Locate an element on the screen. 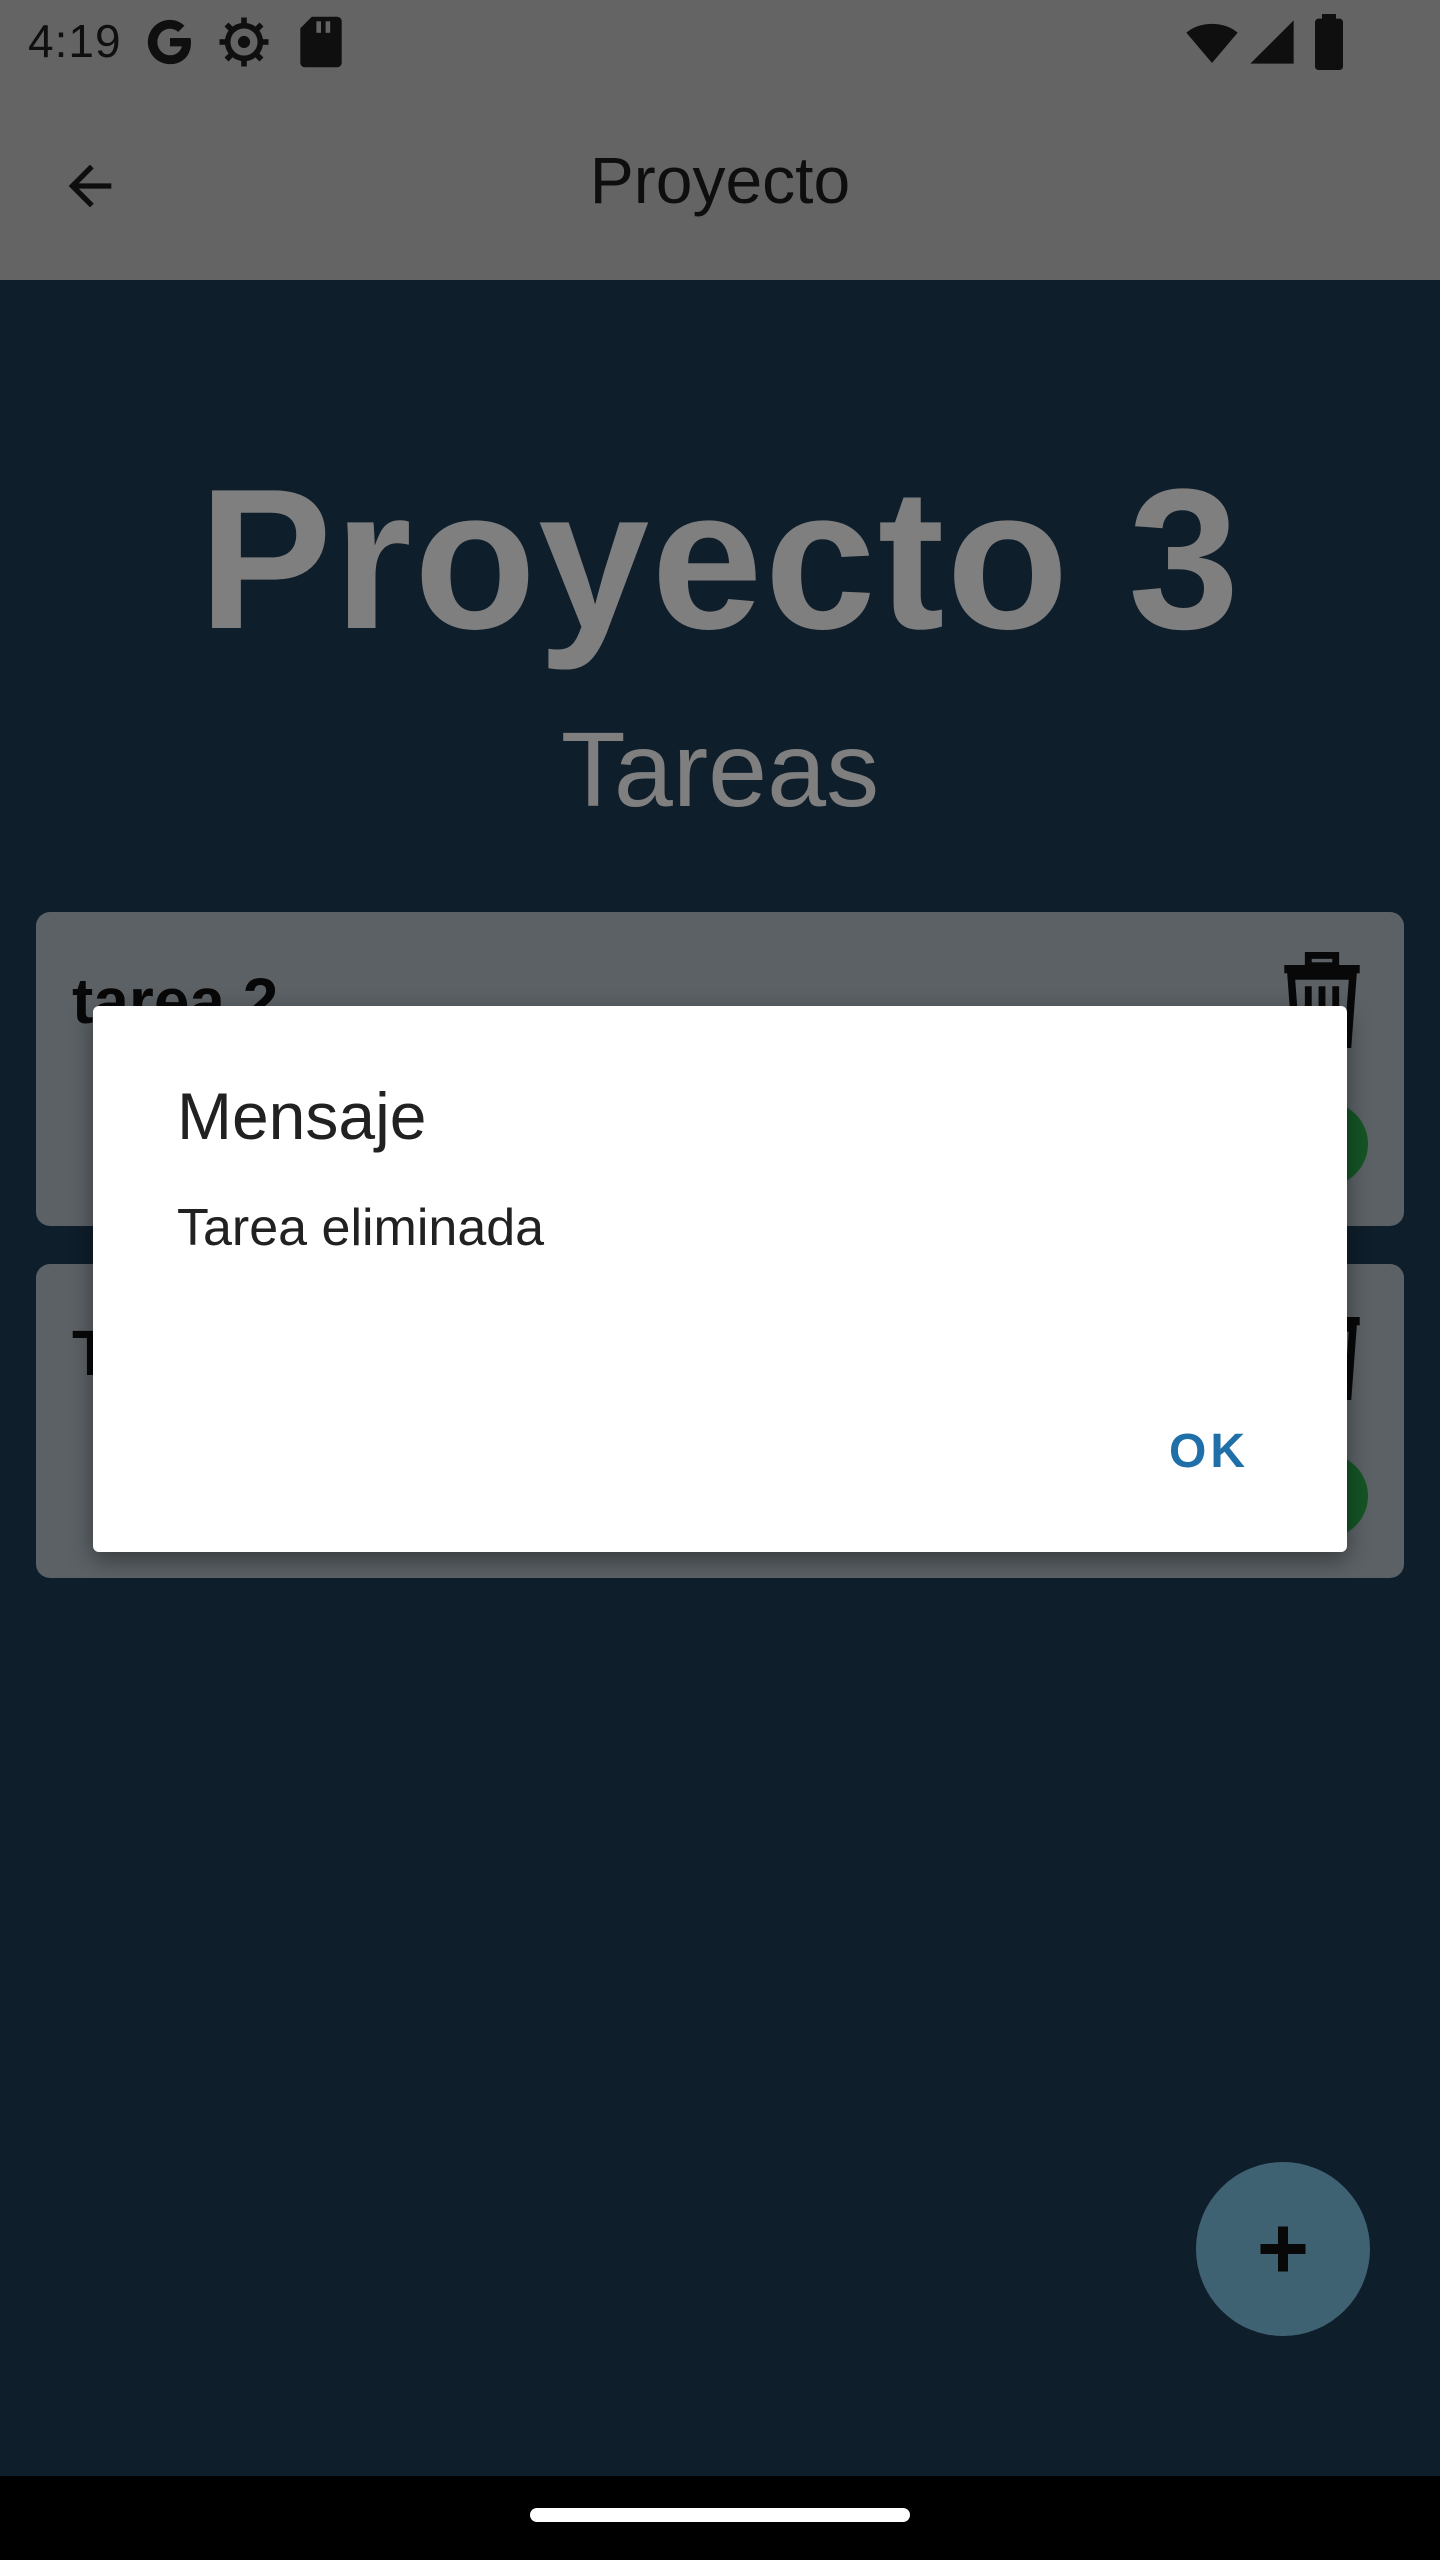 This screenshot has width=1440, height=2560. dialog-message: Tarea eliminada is located at coordinates (361, 1228).